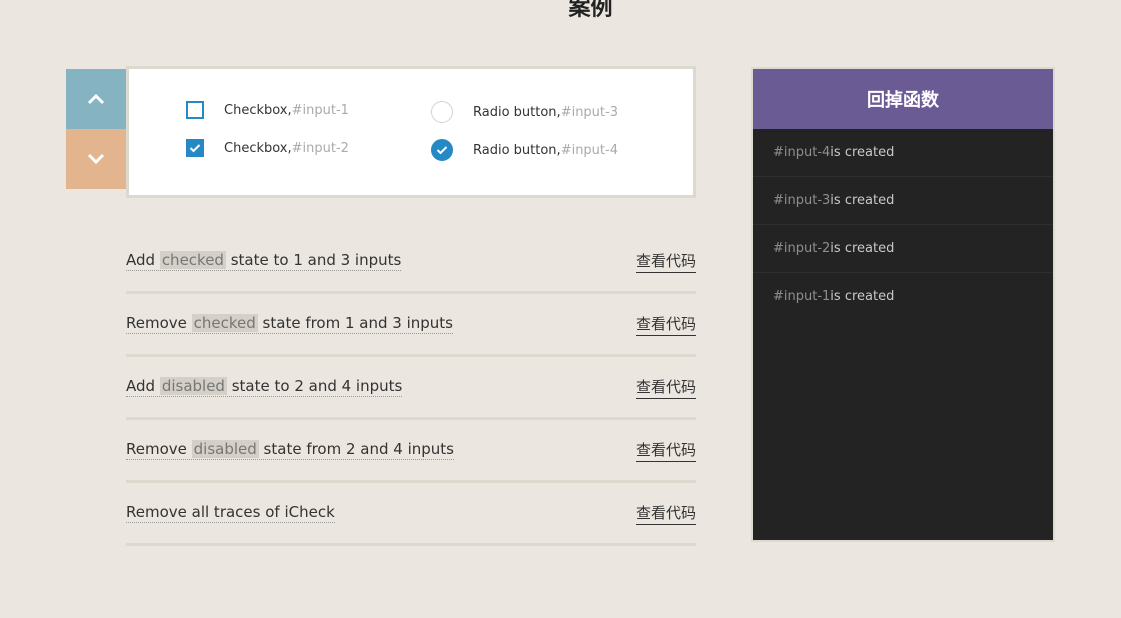 This screenshot has width=1121, height=618. What do you see at coordinates (313, 260) in the screenshot?
I see `action-text: state to 1 and 3 inputs` at bounding box center [313, 260].